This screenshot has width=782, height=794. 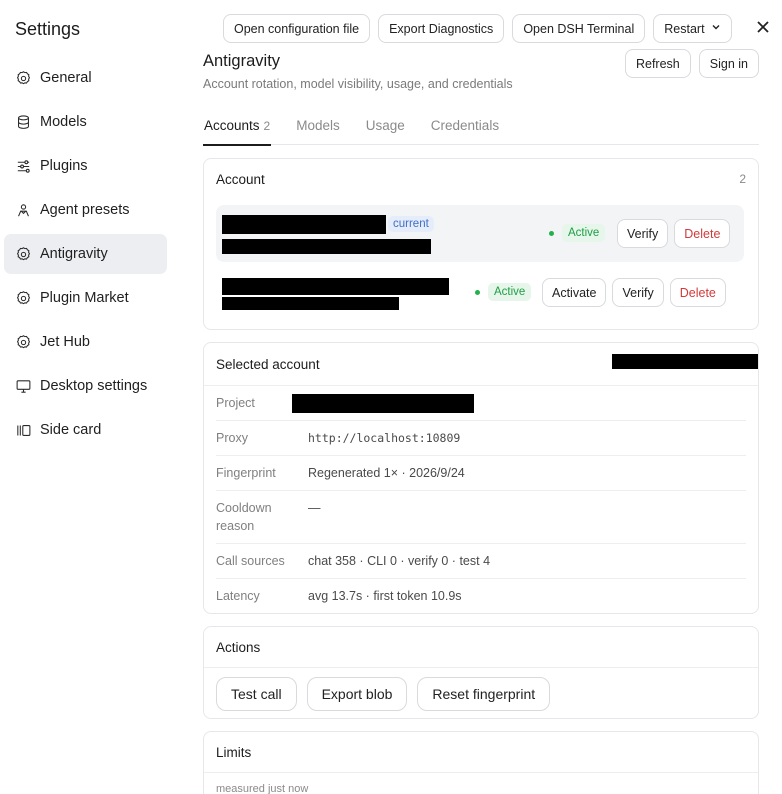 What do you see at coordinates (48, 29) in the screenshot?
I see `sidebar-title: Settings` at bounding box center [48, 29].